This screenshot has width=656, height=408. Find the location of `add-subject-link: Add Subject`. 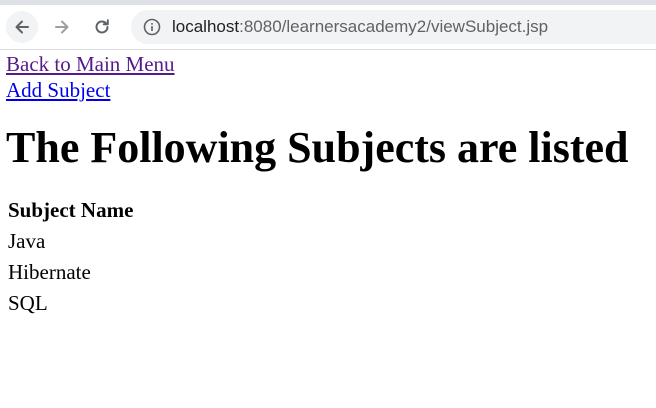

add-subject-link: Add Subject is located at coordinates (58, 90).